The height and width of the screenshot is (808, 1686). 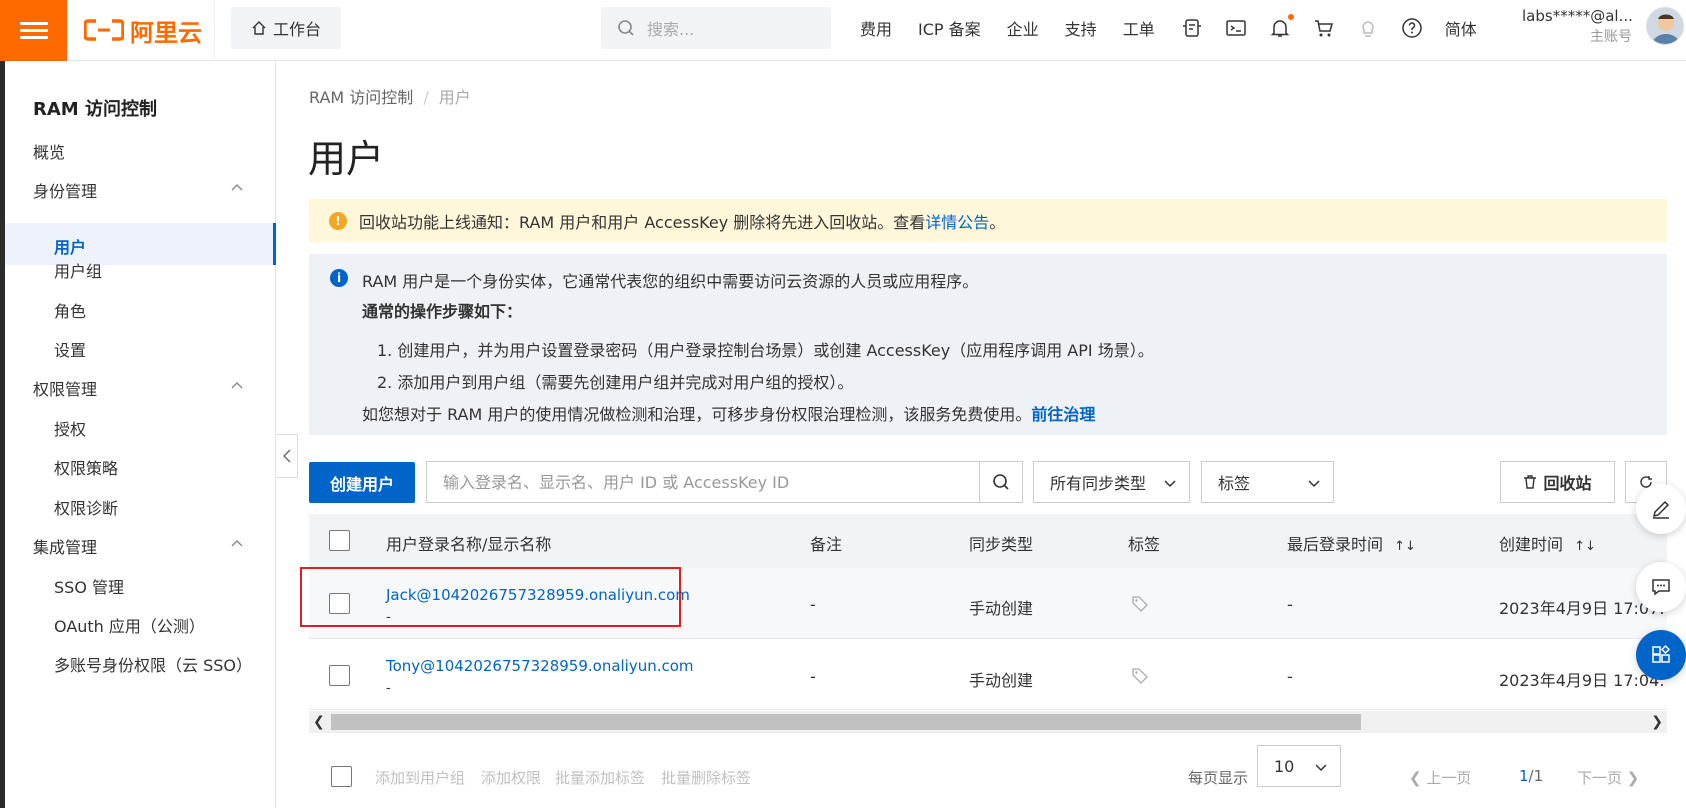 I want to click on feedback-float-button, so click(x=1661, y=587).